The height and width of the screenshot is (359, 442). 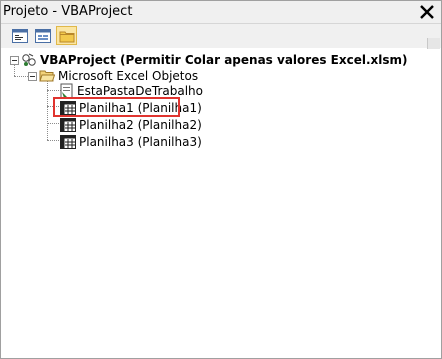 I want to click on tree-node-label: Planilha1 (Planilha1), so click(x=140, y=107).